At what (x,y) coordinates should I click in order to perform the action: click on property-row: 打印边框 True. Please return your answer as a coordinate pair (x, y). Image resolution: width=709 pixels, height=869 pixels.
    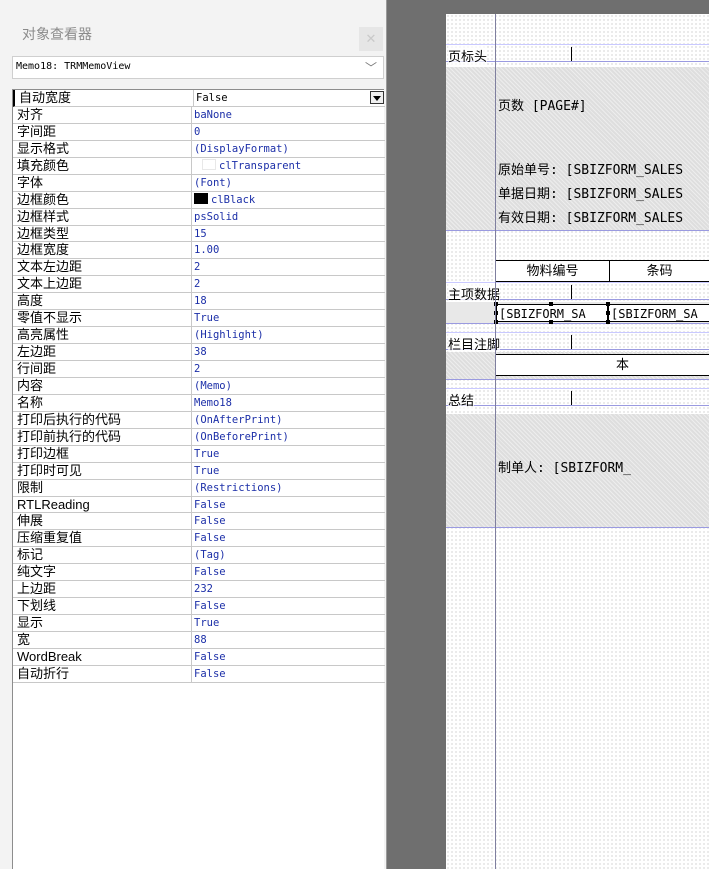
    Looking at the image, I should click on (199, 454).